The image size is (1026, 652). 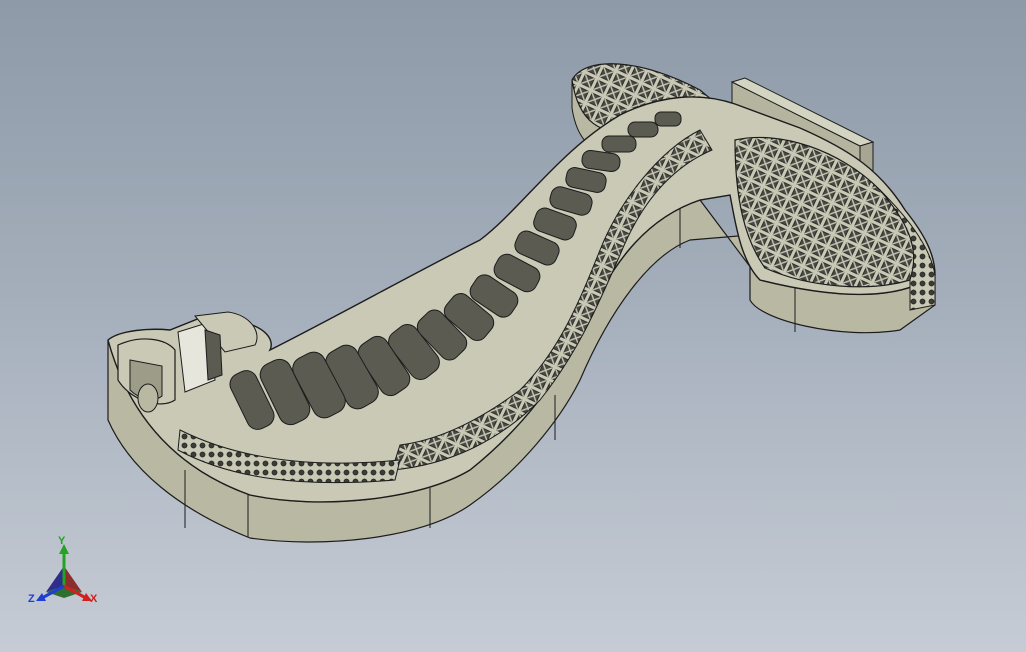 I want to click on triad-x-label: X, so click(x=94, y=599).